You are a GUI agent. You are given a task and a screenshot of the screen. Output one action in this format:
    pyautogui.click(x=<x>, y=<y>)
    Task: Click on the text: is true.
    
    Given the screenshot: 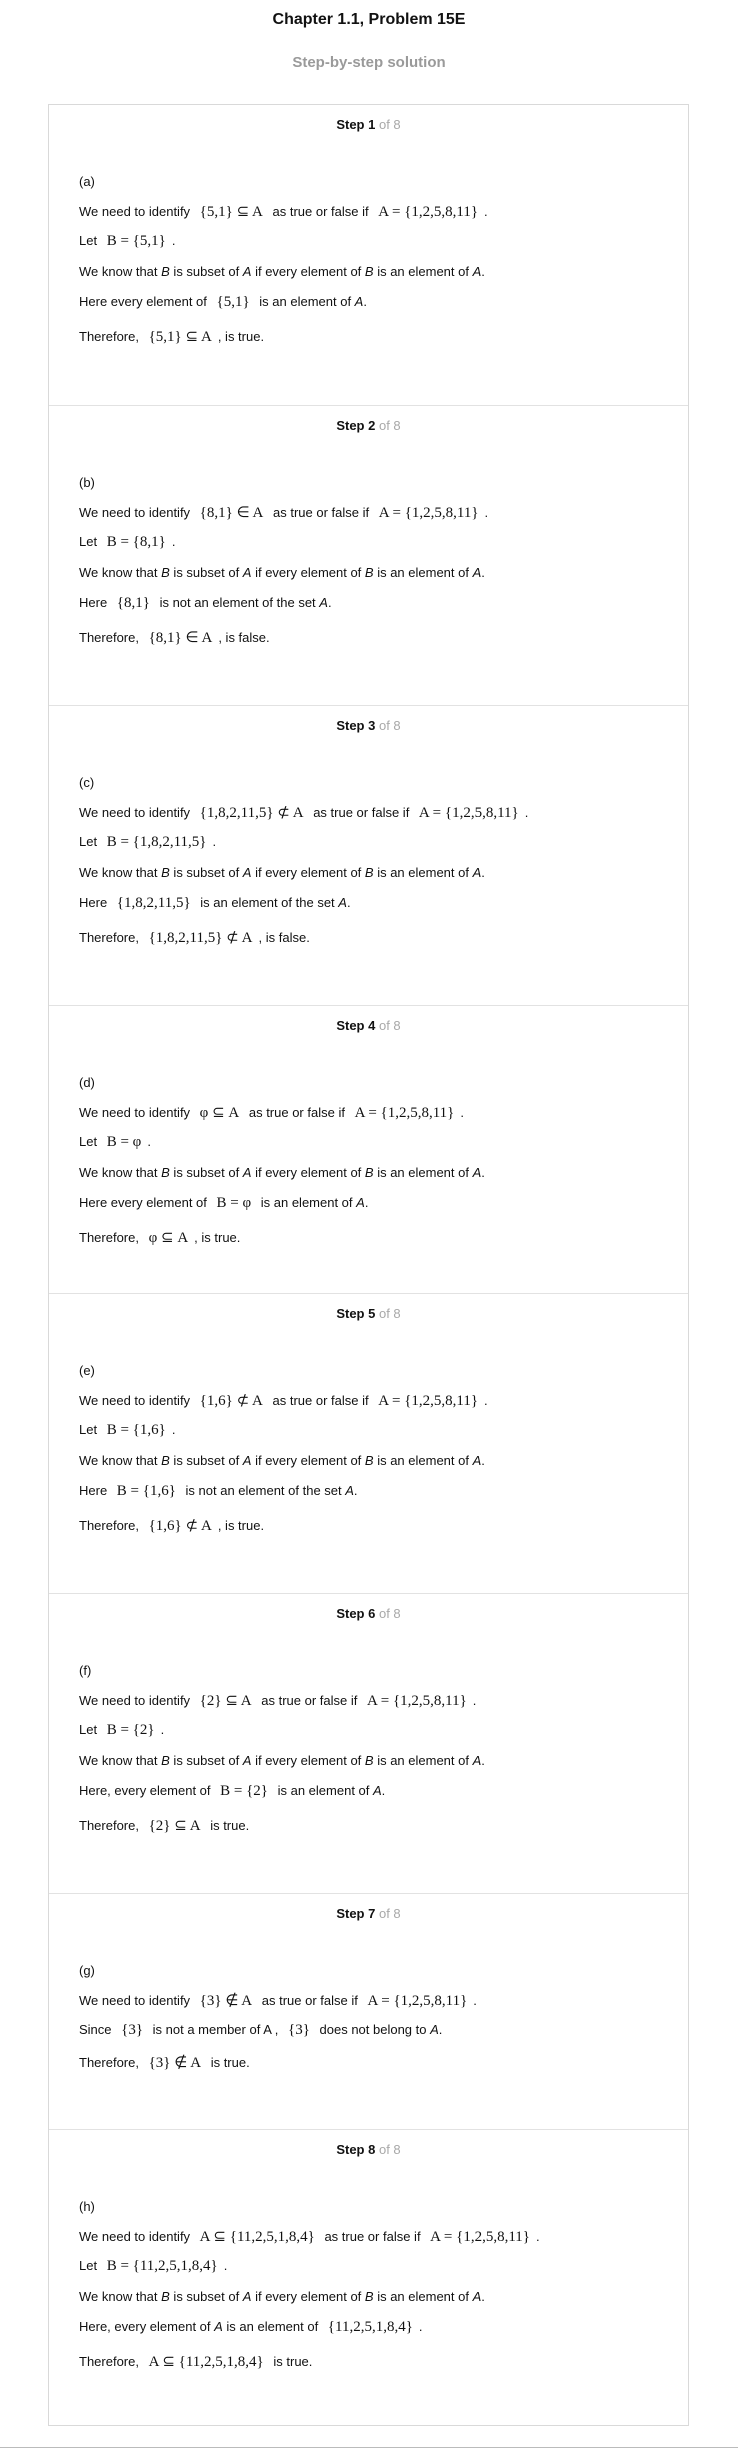 What is the action you would take?
    pyautogui.click(x=291, y=2361)
    